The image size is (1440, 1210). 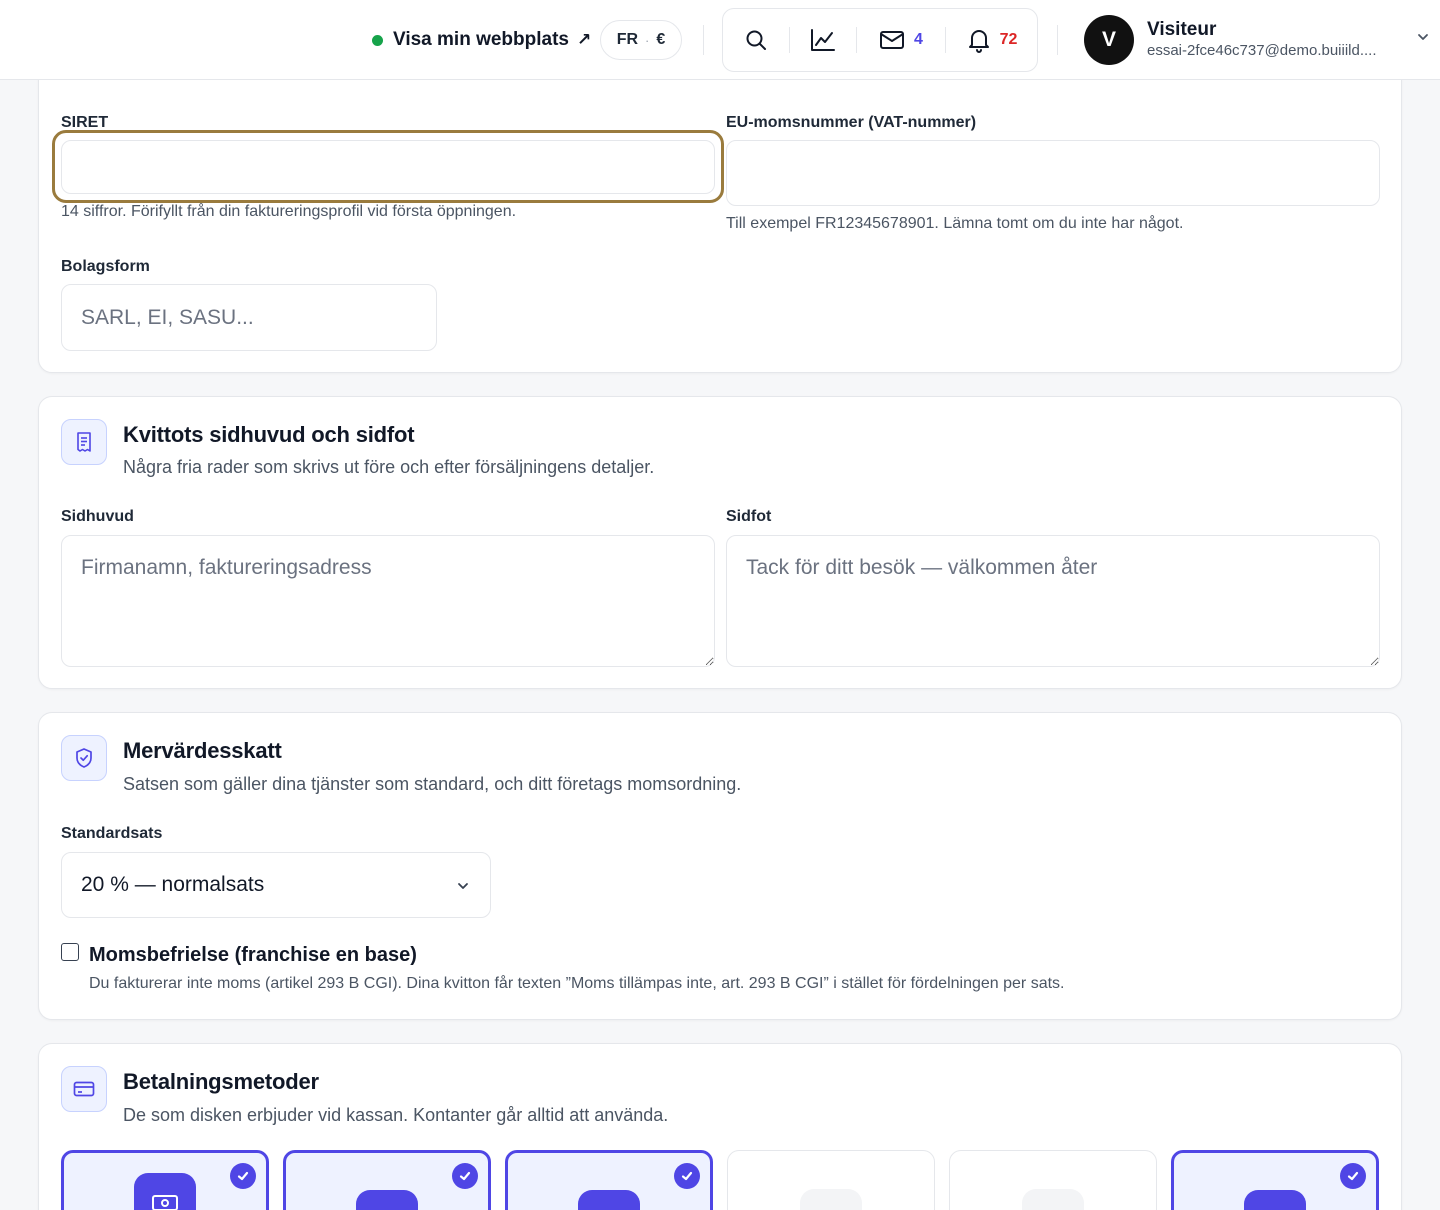 What do you see at coordinates (97, 516) in the screenshot?
I see `receipt-header-label: Sidhuvud` at bounding box center [97, 516].